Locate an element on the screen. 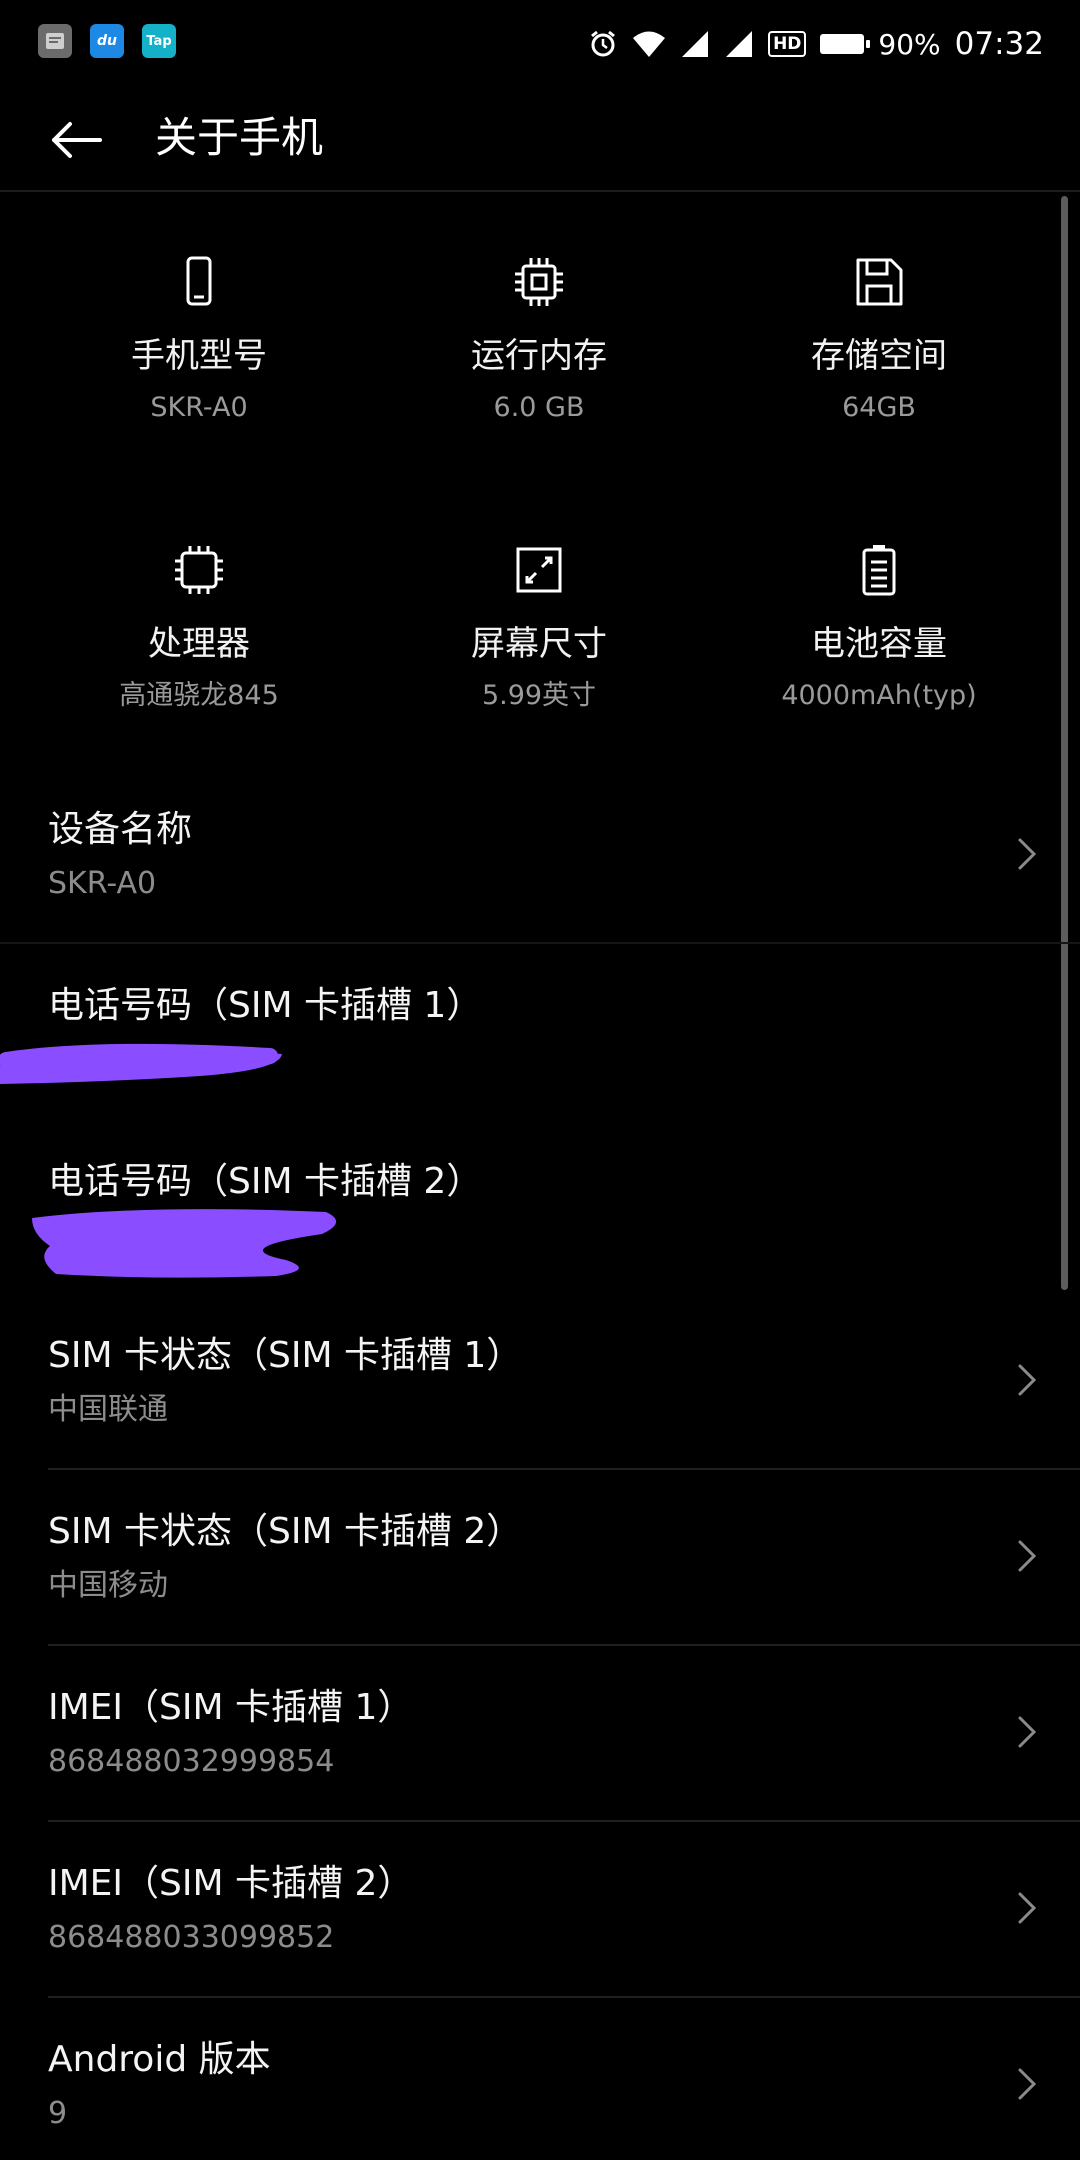  spec-value: 6.0 GB is located at coordinates (539, 407).